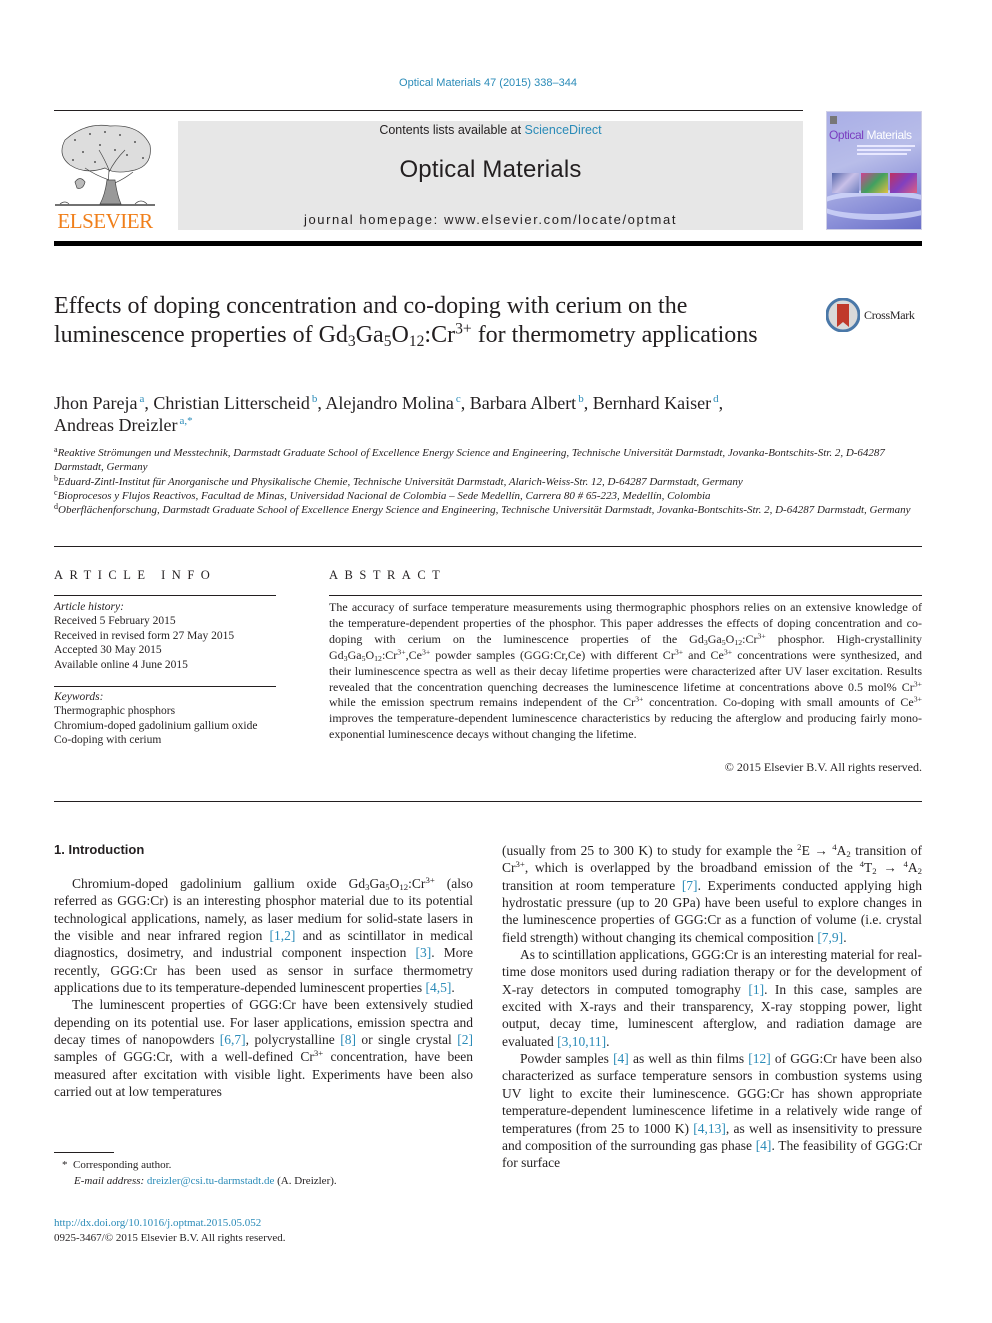  I want to click on history-item: Available online 4 June 2015, so click(121, 664).